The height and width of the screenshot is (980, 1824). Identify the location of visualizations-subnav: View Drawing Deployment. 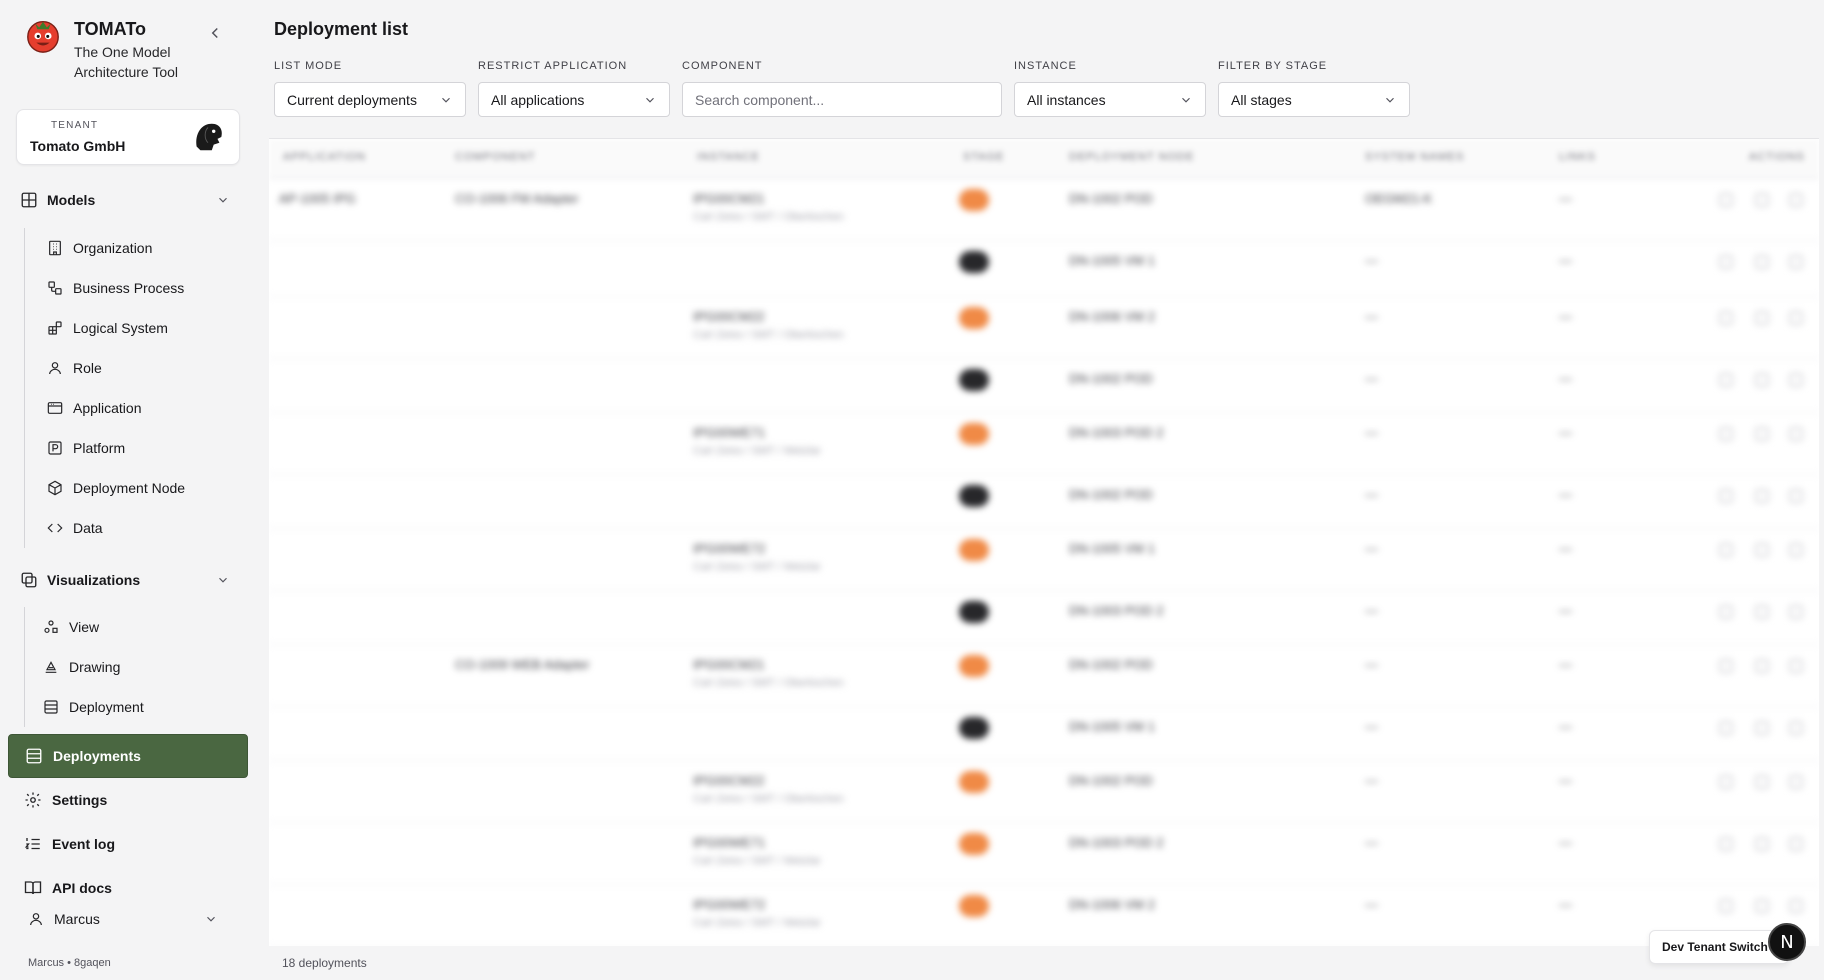
(84, 667).